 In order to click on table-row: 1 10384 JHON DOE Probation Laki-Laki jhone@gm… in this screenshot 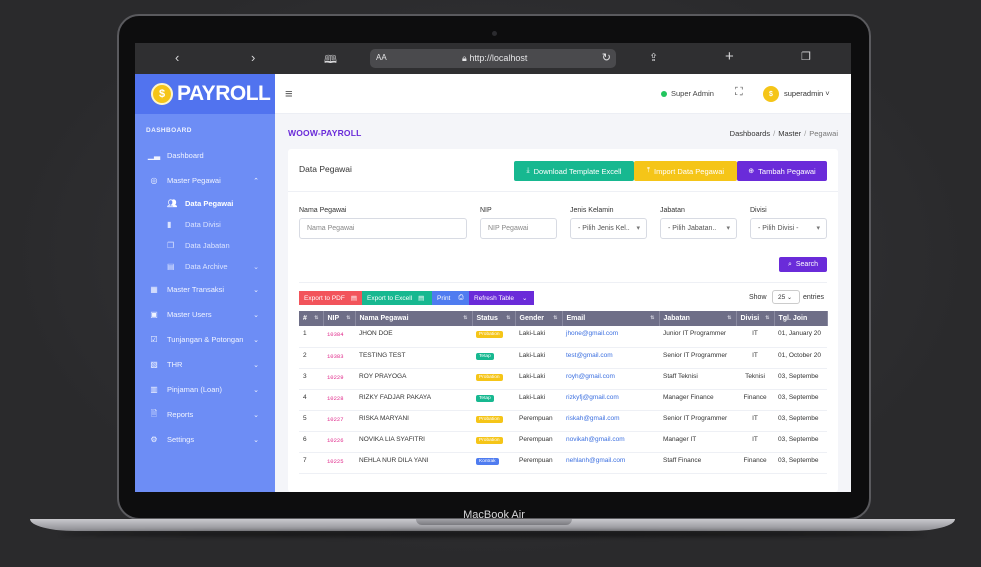, I will do `click(563, 337)`.